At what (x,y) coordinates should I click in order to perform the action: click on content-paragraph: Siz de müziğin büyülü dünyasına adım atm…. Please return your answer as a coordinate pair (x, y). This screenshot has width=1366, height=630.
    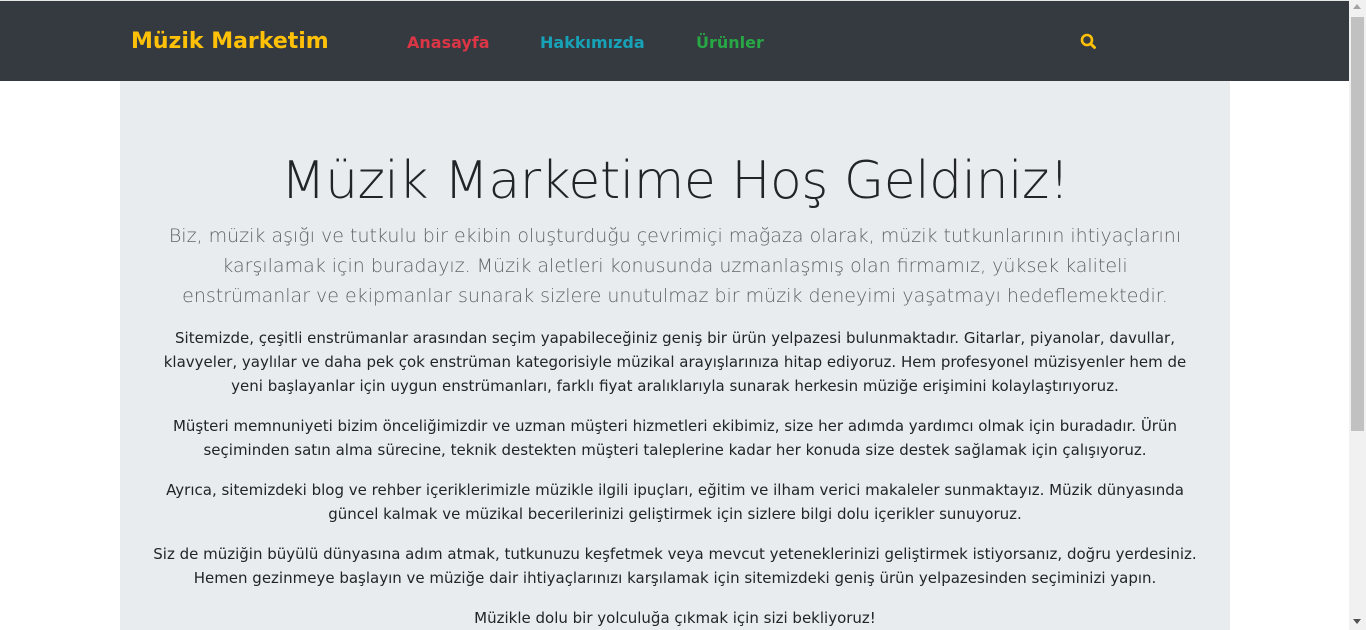
    Looking at the image, I should click on (675, 566).